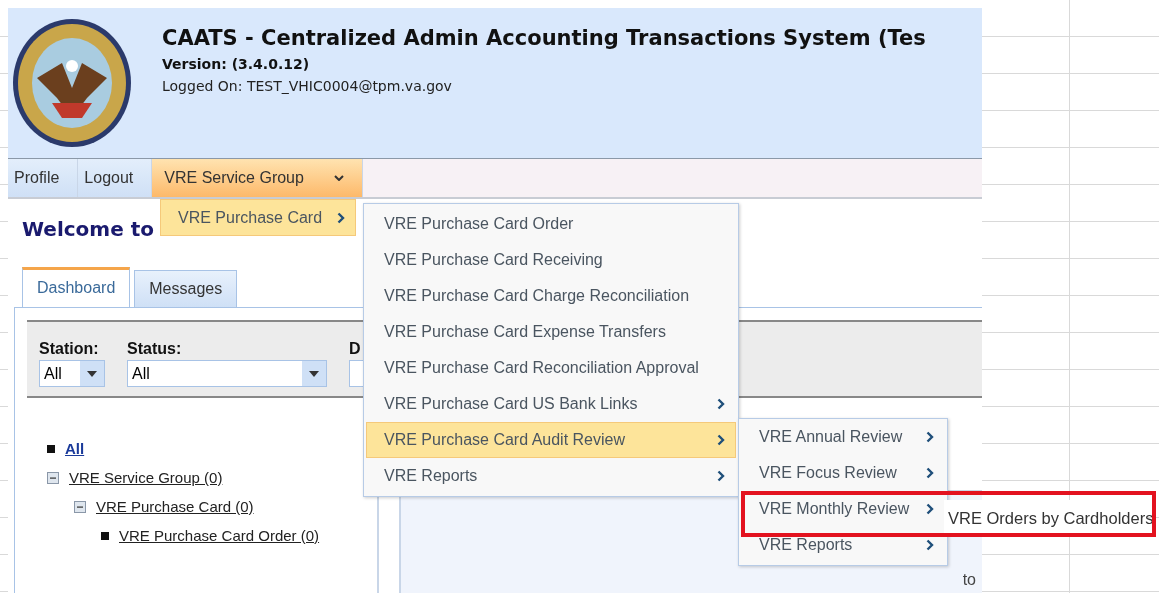 Image resolution: width=1159 pixels, height=593 pixels. What do you see at coordinates (69, 349) in the screenshot?
I see `filter-label: Station:` at bounding box center [69, 349].